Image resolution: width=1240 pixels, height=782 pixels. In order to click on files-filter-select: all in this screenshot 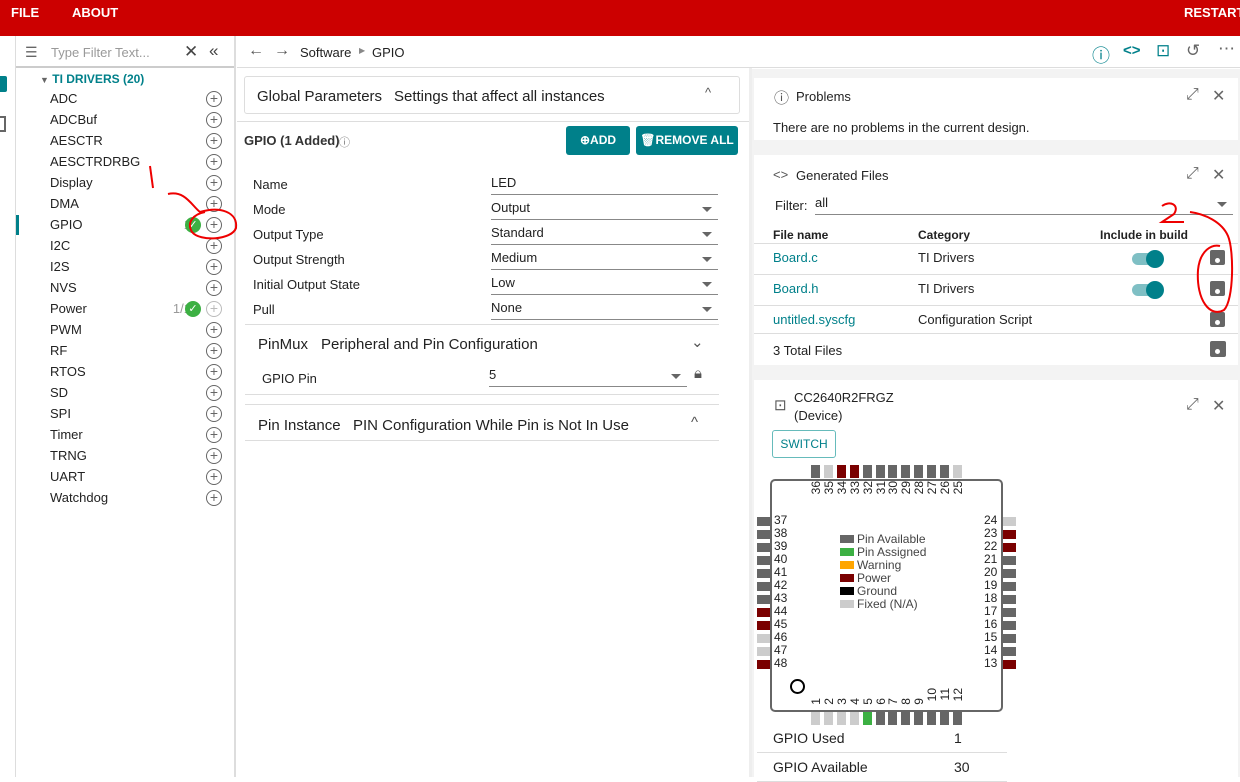, I will do `click(1024, 205)`.